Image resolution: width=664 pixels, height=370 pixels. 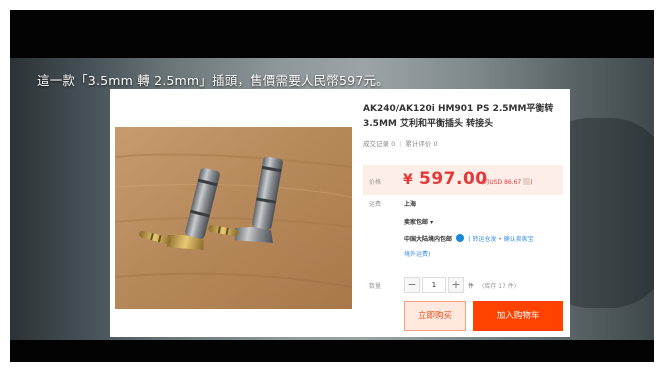 What do you see at coordinates (428, 239) in the screenshot?
I see `ship-to: 中国大陆境内包邮` at bounding box center [428, 239].